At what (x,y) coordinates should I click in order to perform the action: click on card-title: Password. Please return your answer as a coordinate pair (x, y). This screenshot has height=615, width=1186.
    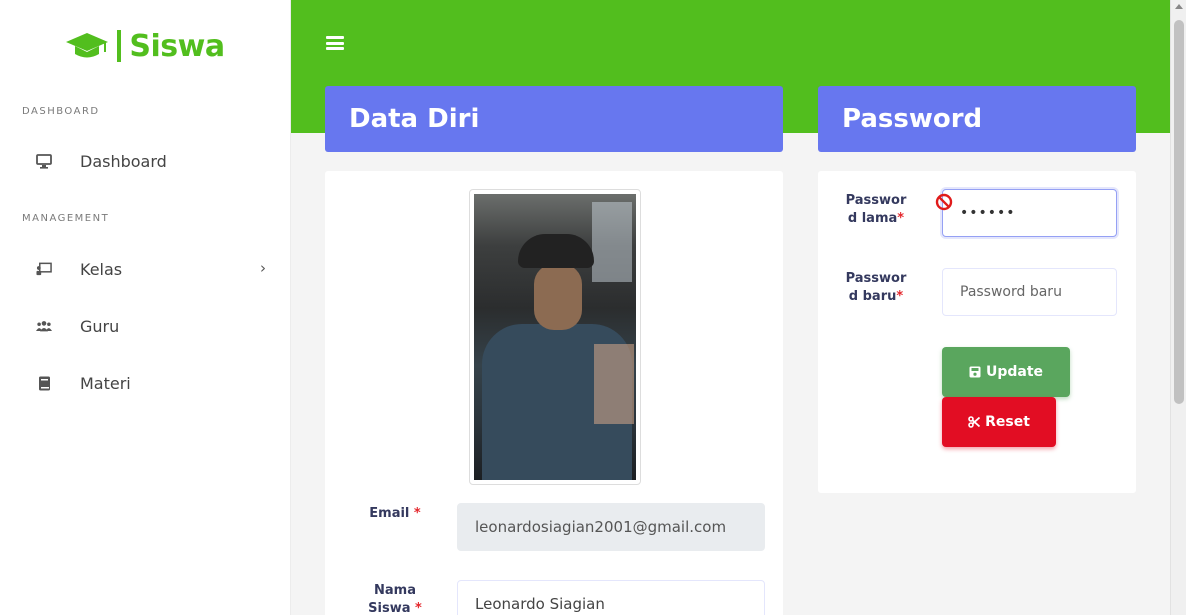
    Looking at the image, I should click on (912, 119).